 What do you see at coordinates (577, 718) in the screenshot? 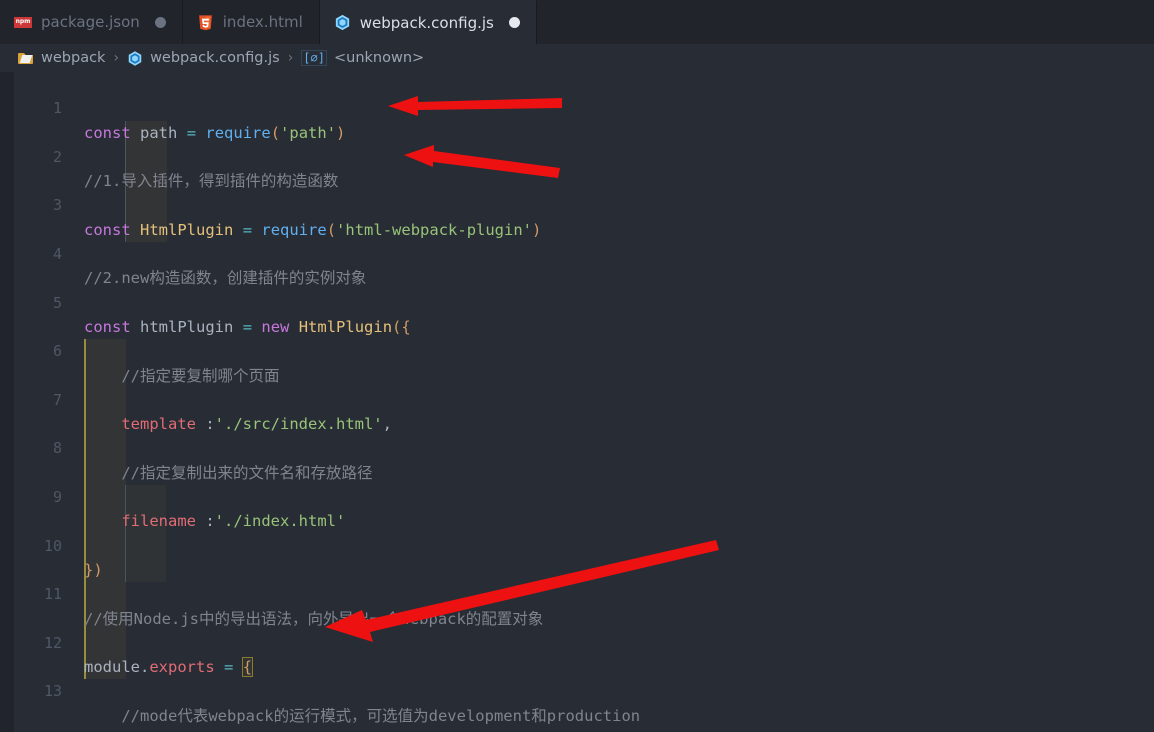
I see `code-line: 14 mode :'development',` at bounding box center [577, 718].